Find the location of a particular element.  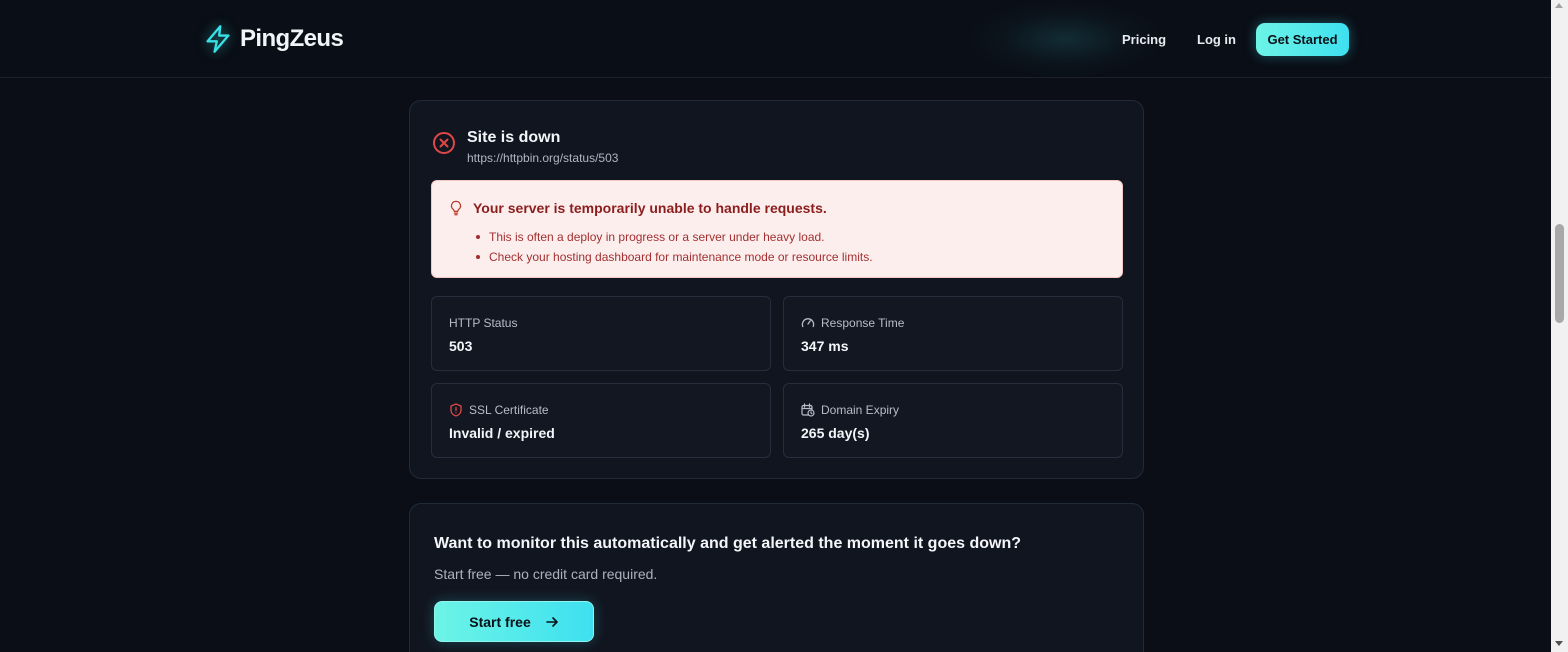

x-circle-icon is located at coordinates (444, 143).